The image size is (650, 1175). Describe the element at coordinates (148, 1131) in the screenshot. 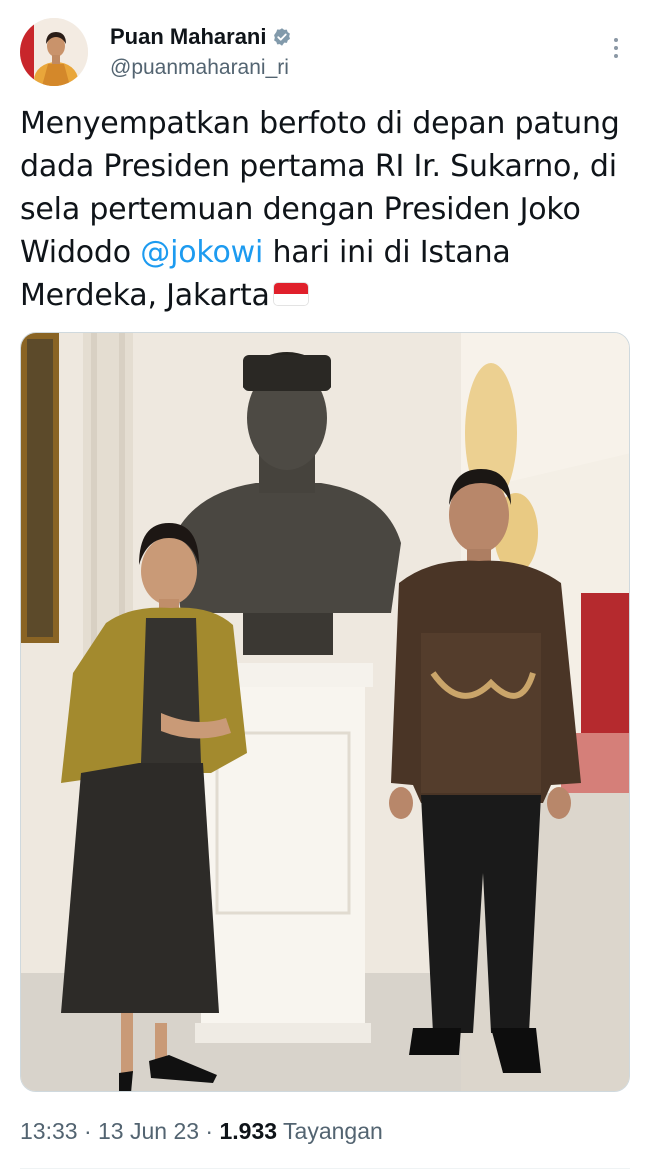

I see `tweet-date: 13 Jun 23` at that location.